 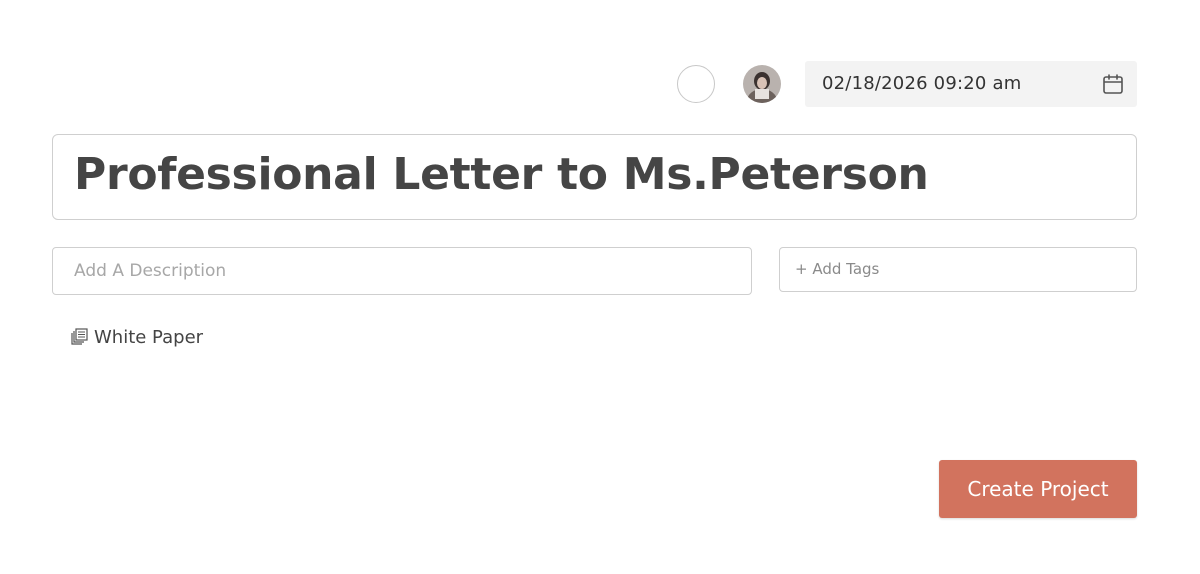 What do you see at coordinates (1113, 84) in the screenshot?
I see `calendar-icon` at bounding box center [1113, 84].